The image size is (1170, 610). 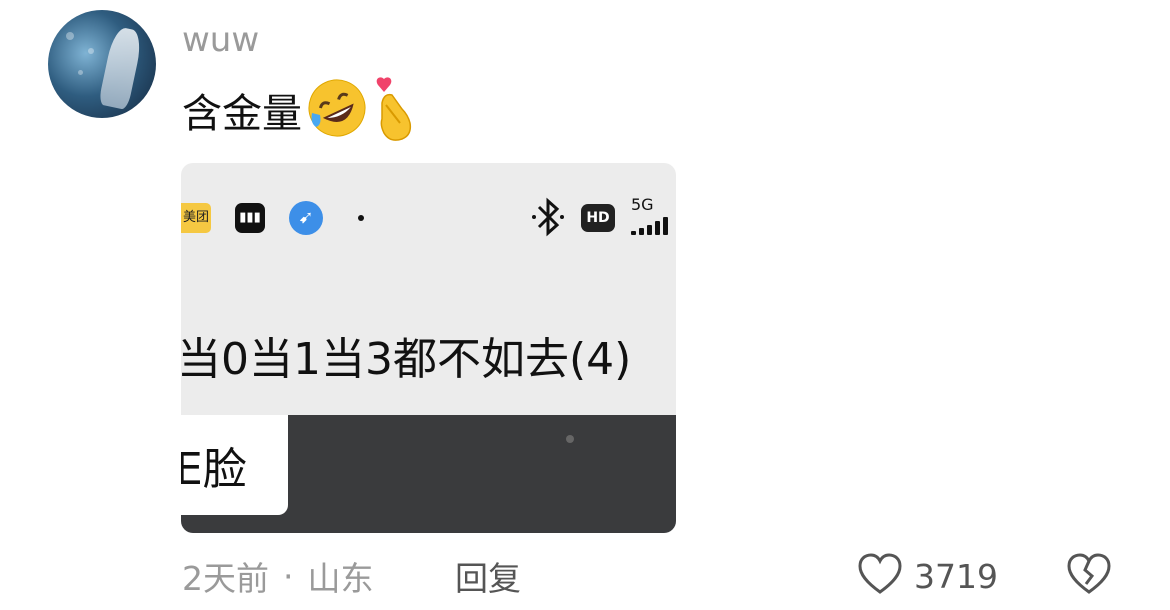 I want to click on video-speck, so click(x=570, y=439).